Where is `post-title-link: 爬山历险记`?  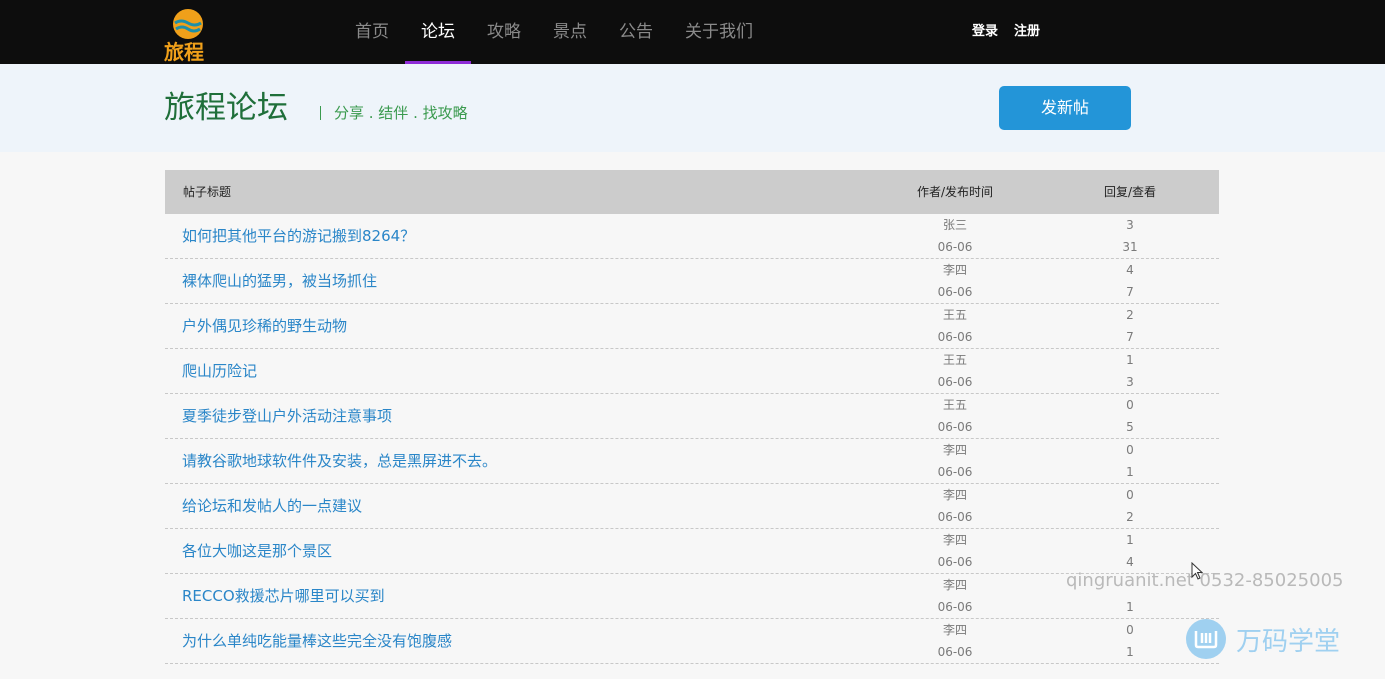
post-title-link: 爬山历险记 is located at coordinates (219, 371).